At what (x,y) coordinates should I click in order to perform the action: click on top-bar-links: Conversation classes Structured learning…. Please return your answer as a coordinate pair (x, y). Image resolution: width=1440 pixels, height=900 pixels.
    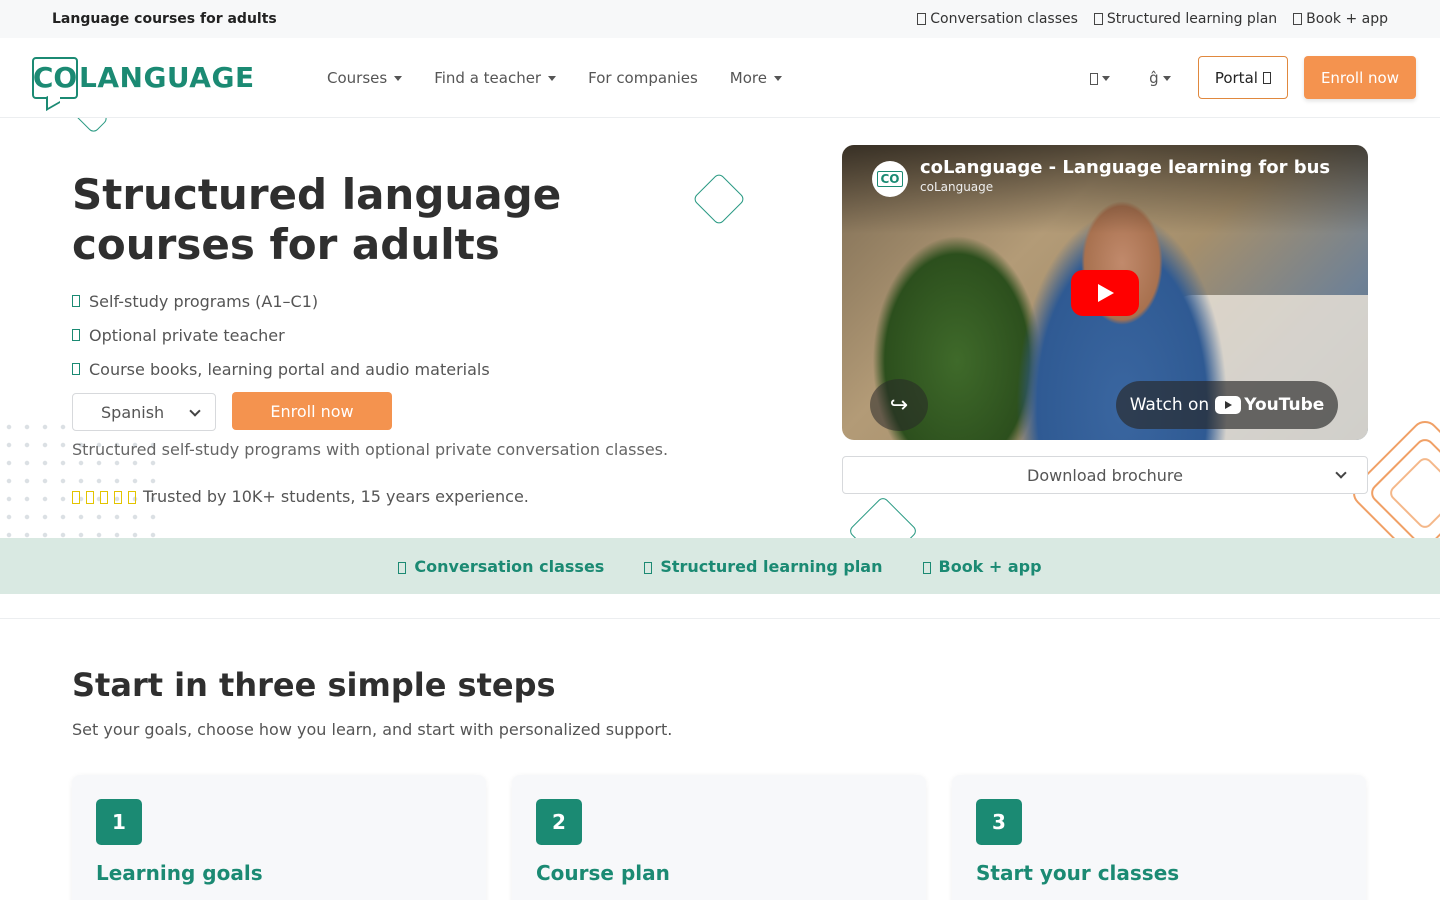
    Looking at the image, I should click on (1152, 19).